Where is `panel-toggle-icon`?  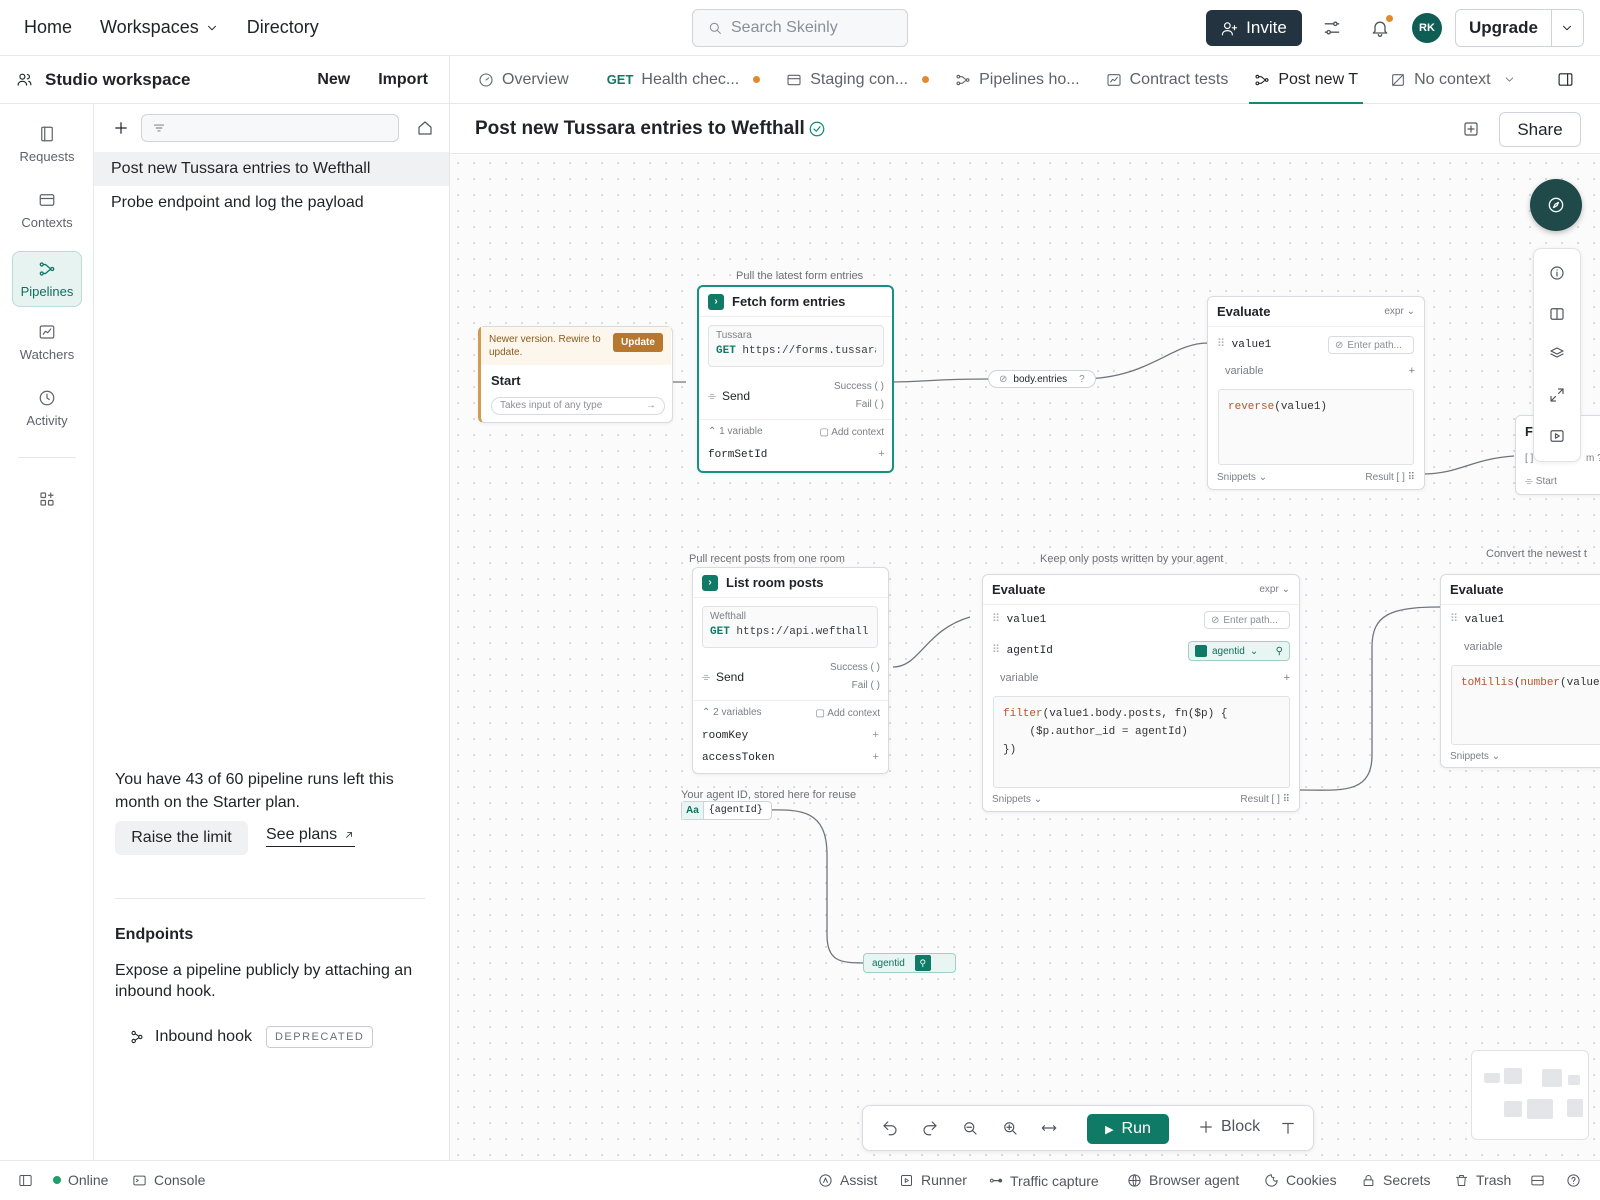
panel-toggle-icon is located at coordinates (1565, 79).